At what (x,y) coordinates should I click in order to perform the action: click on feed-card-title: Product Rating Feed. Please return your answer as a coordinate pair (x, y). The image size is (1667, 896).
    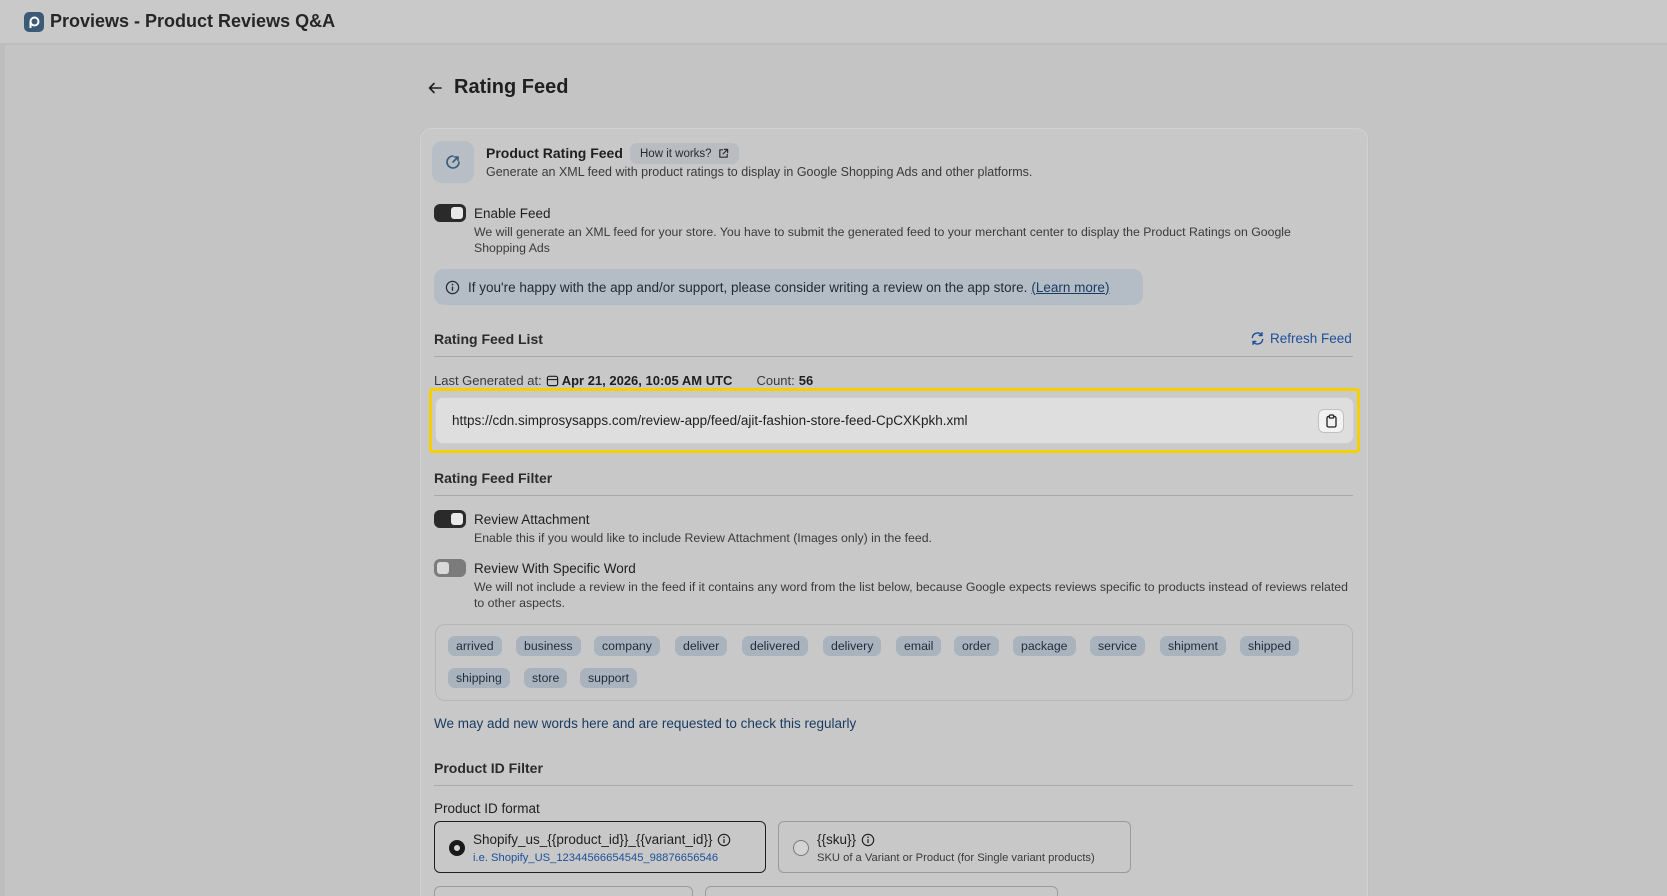
    Looking at the image, I should click on (554, 153).